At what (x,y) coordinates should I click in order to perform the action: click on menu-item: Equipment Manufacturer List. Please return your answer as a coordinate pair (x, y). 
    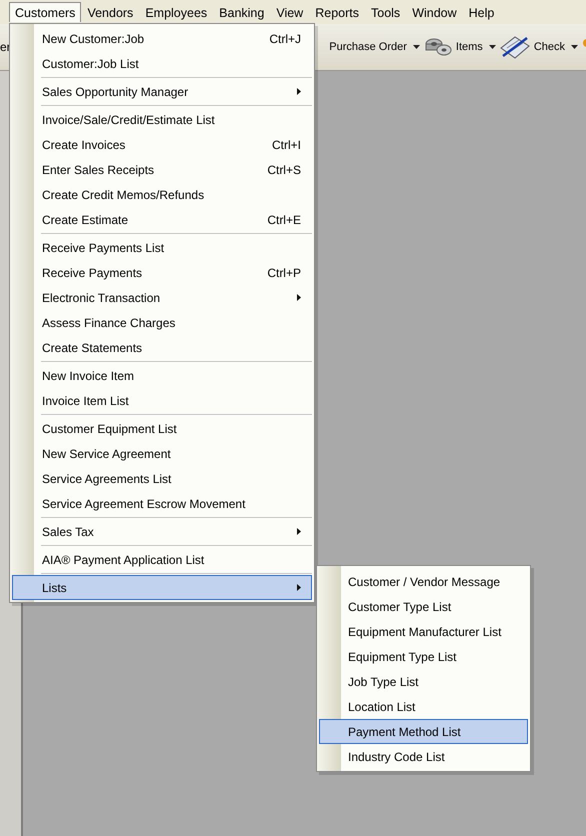
    Looking at the image, I should click on (423, 631).